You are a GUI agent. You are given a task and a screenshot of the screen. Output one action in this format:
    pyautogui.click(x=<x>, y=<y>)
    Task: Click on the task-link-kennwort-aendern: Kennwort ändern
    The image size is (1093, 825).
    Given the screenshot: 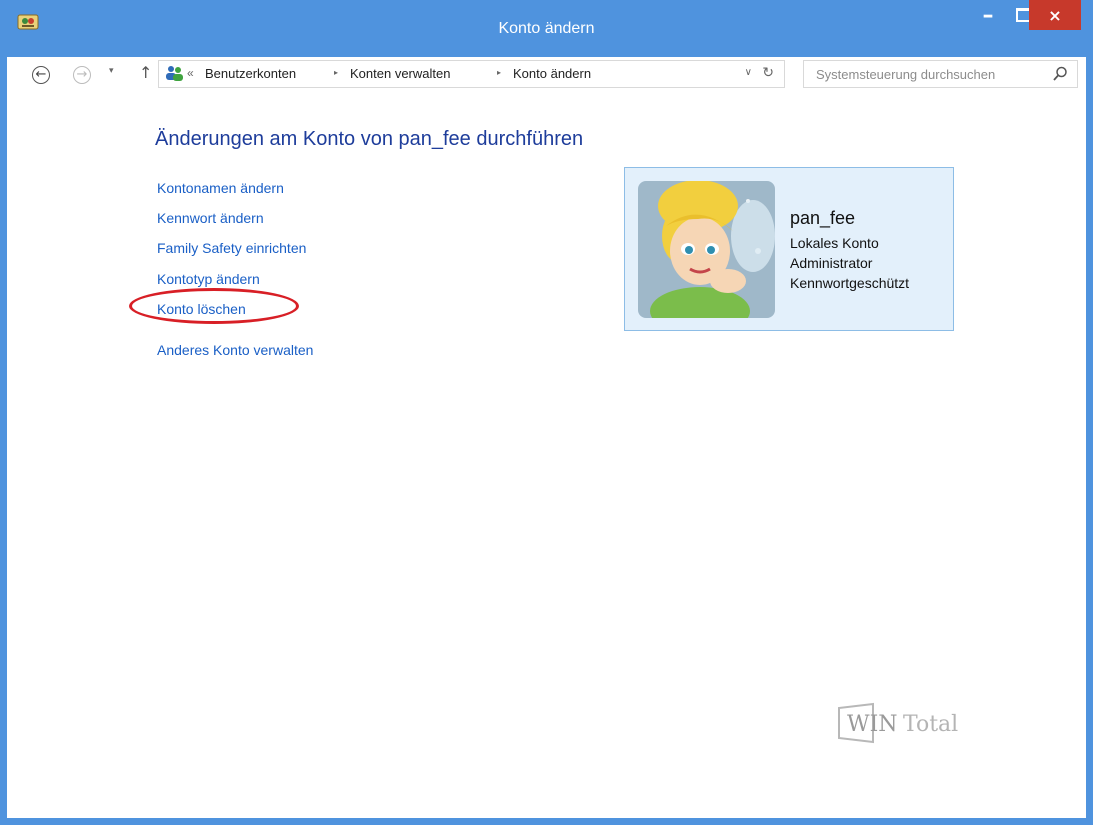 What is the action you would take?
    pyautogui.click(x=210, y=218)
    